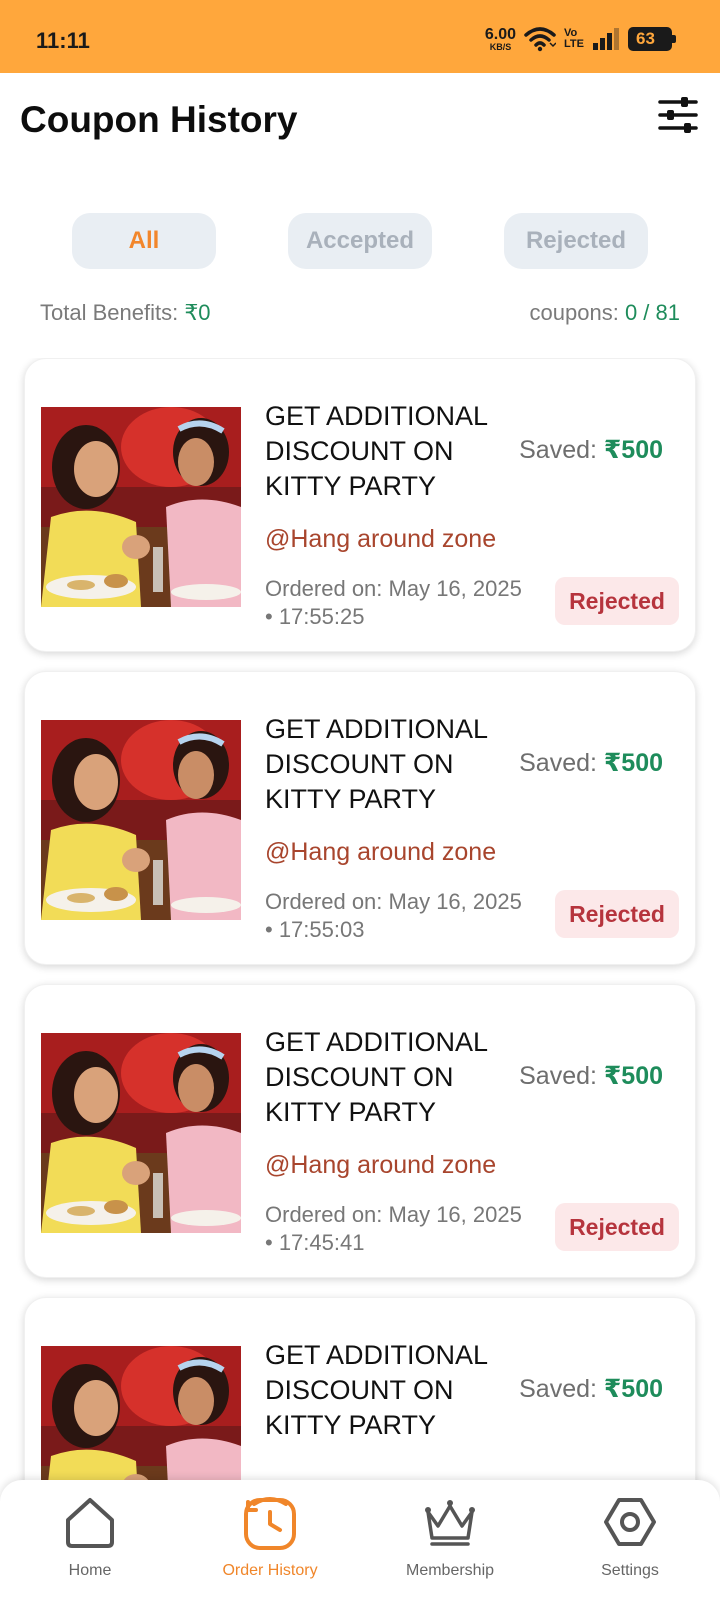 Image resolution: width=720 pixels, height=1600 pixels. Describe the element at coordinates (63, 40) in the screenshot. I see `status-time: 11:11` at that location.